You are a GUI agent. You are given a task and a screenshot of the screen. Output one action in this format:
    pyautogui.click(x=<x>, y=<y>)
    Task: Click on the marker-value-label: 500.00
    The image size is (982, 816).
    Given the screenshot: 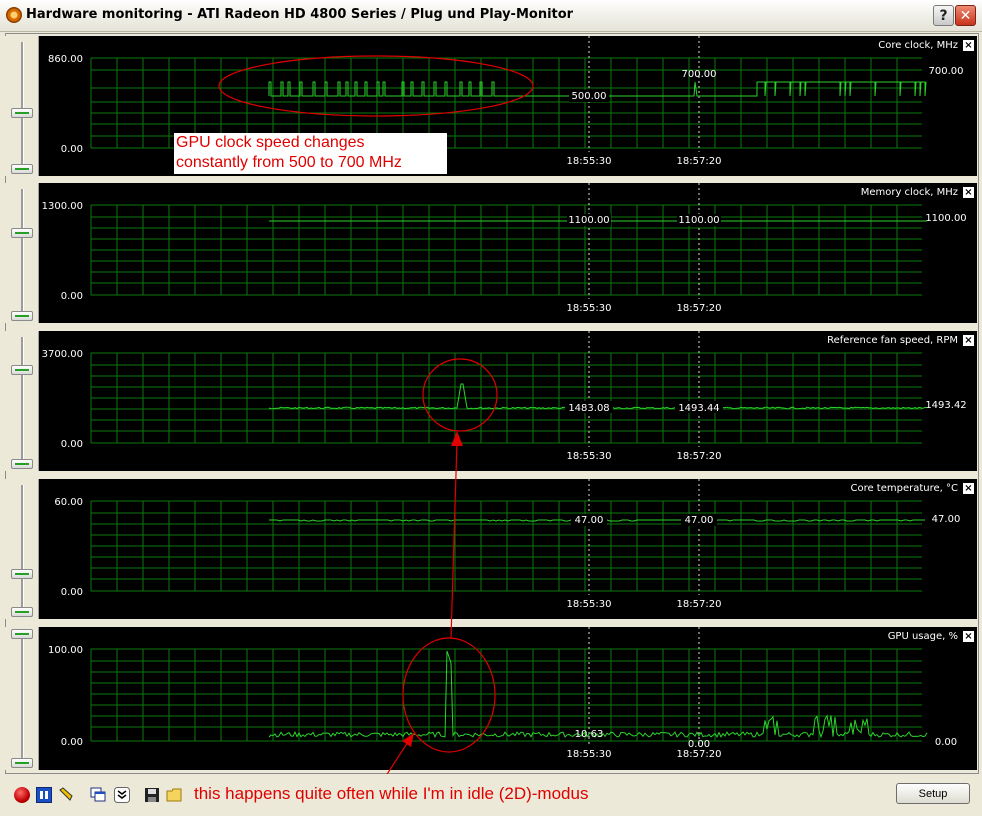 What is the action you would take?
    pyautogui.click(x=589, y=96)
    